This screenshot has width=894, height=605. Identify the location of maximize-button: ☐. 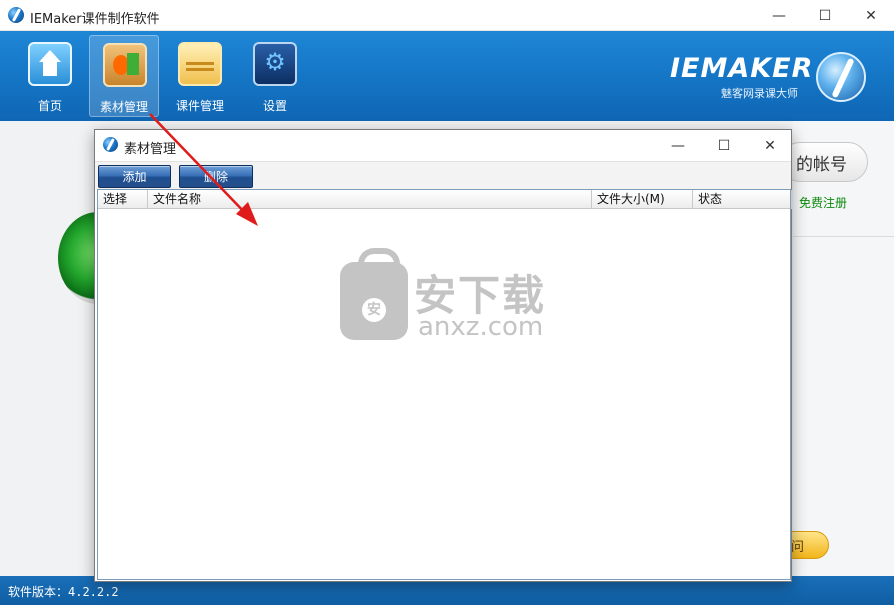
(825, 15).